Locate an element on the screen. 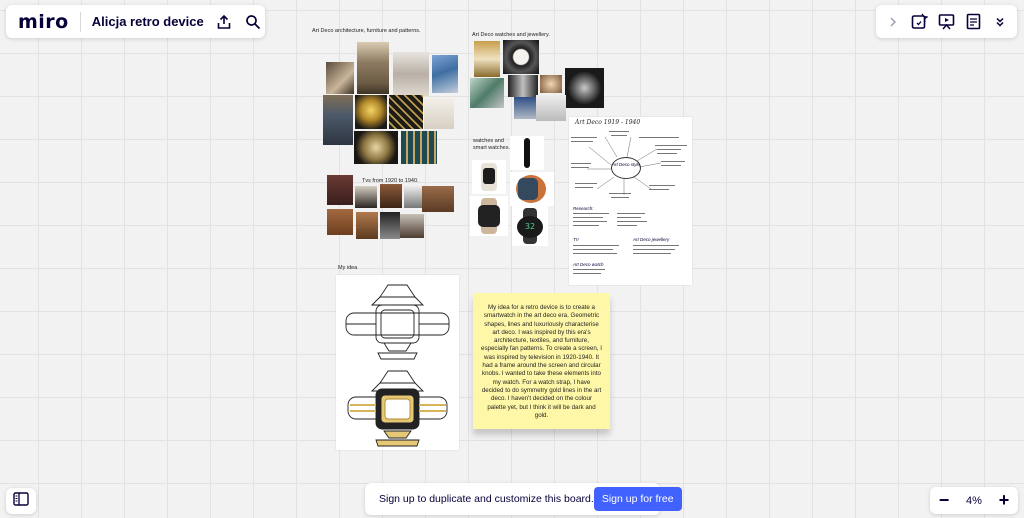  smartwatch-photo: 32 is located at coordinates (530, 226).